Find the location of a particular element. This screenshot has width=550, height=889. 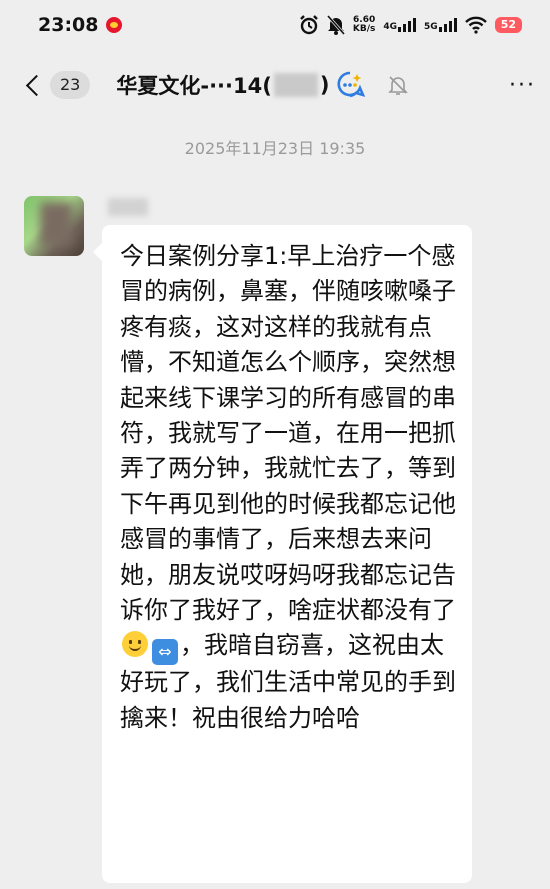

avatar-redaction is located at coordinates (56, 224).